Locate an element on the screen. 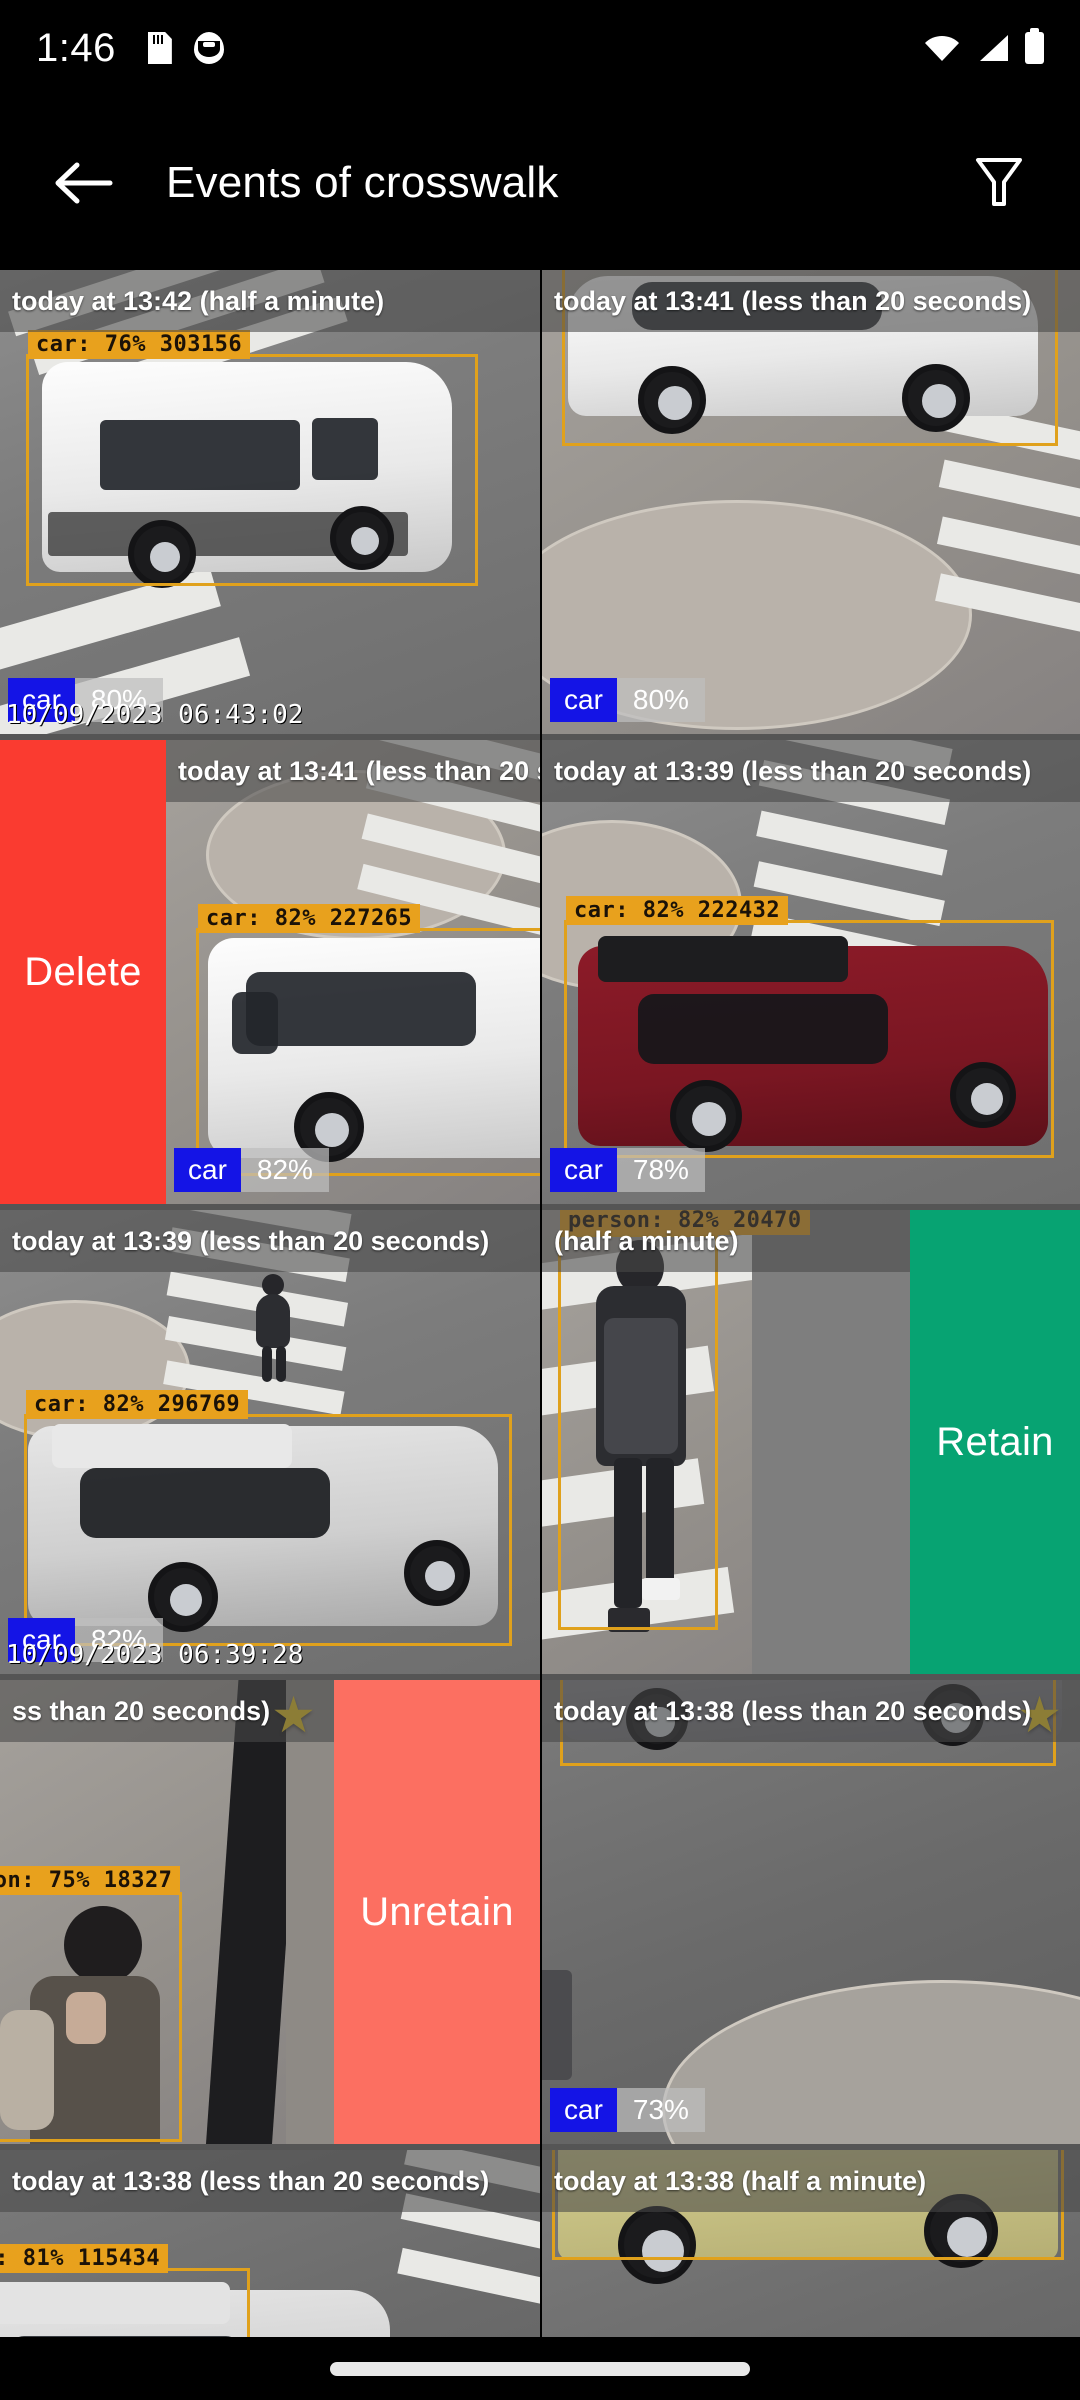 This screenshot has height=2400, width=1080. event-thumbnail: ★ is located at coordinates (811, 1912).